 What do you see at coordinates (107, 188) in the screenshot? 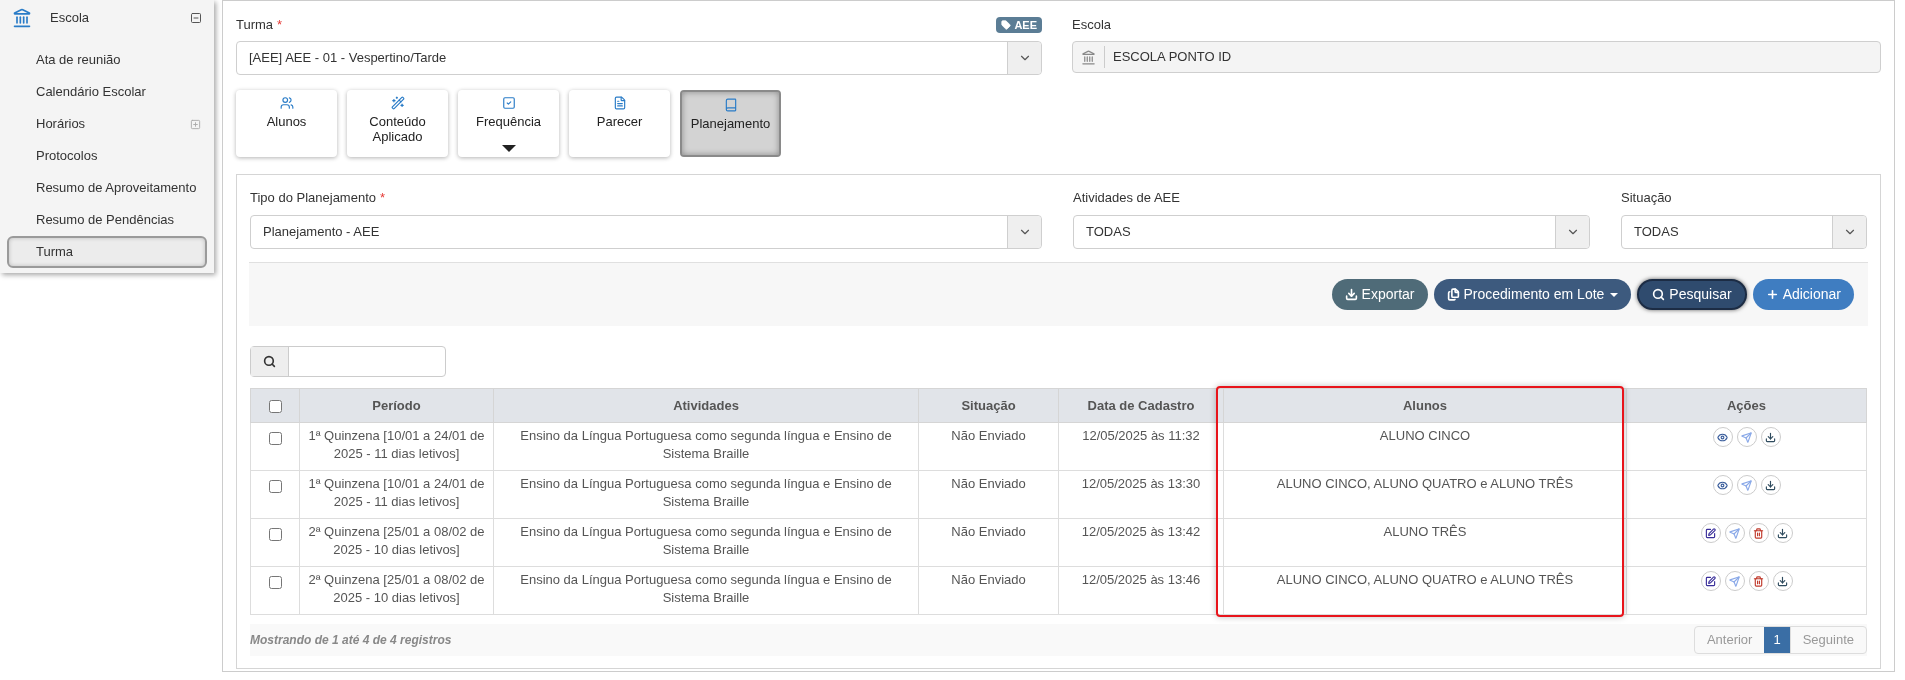
I see `sidebar-item: Resumo de Aproveitamento` at bounding box center [107, 188].